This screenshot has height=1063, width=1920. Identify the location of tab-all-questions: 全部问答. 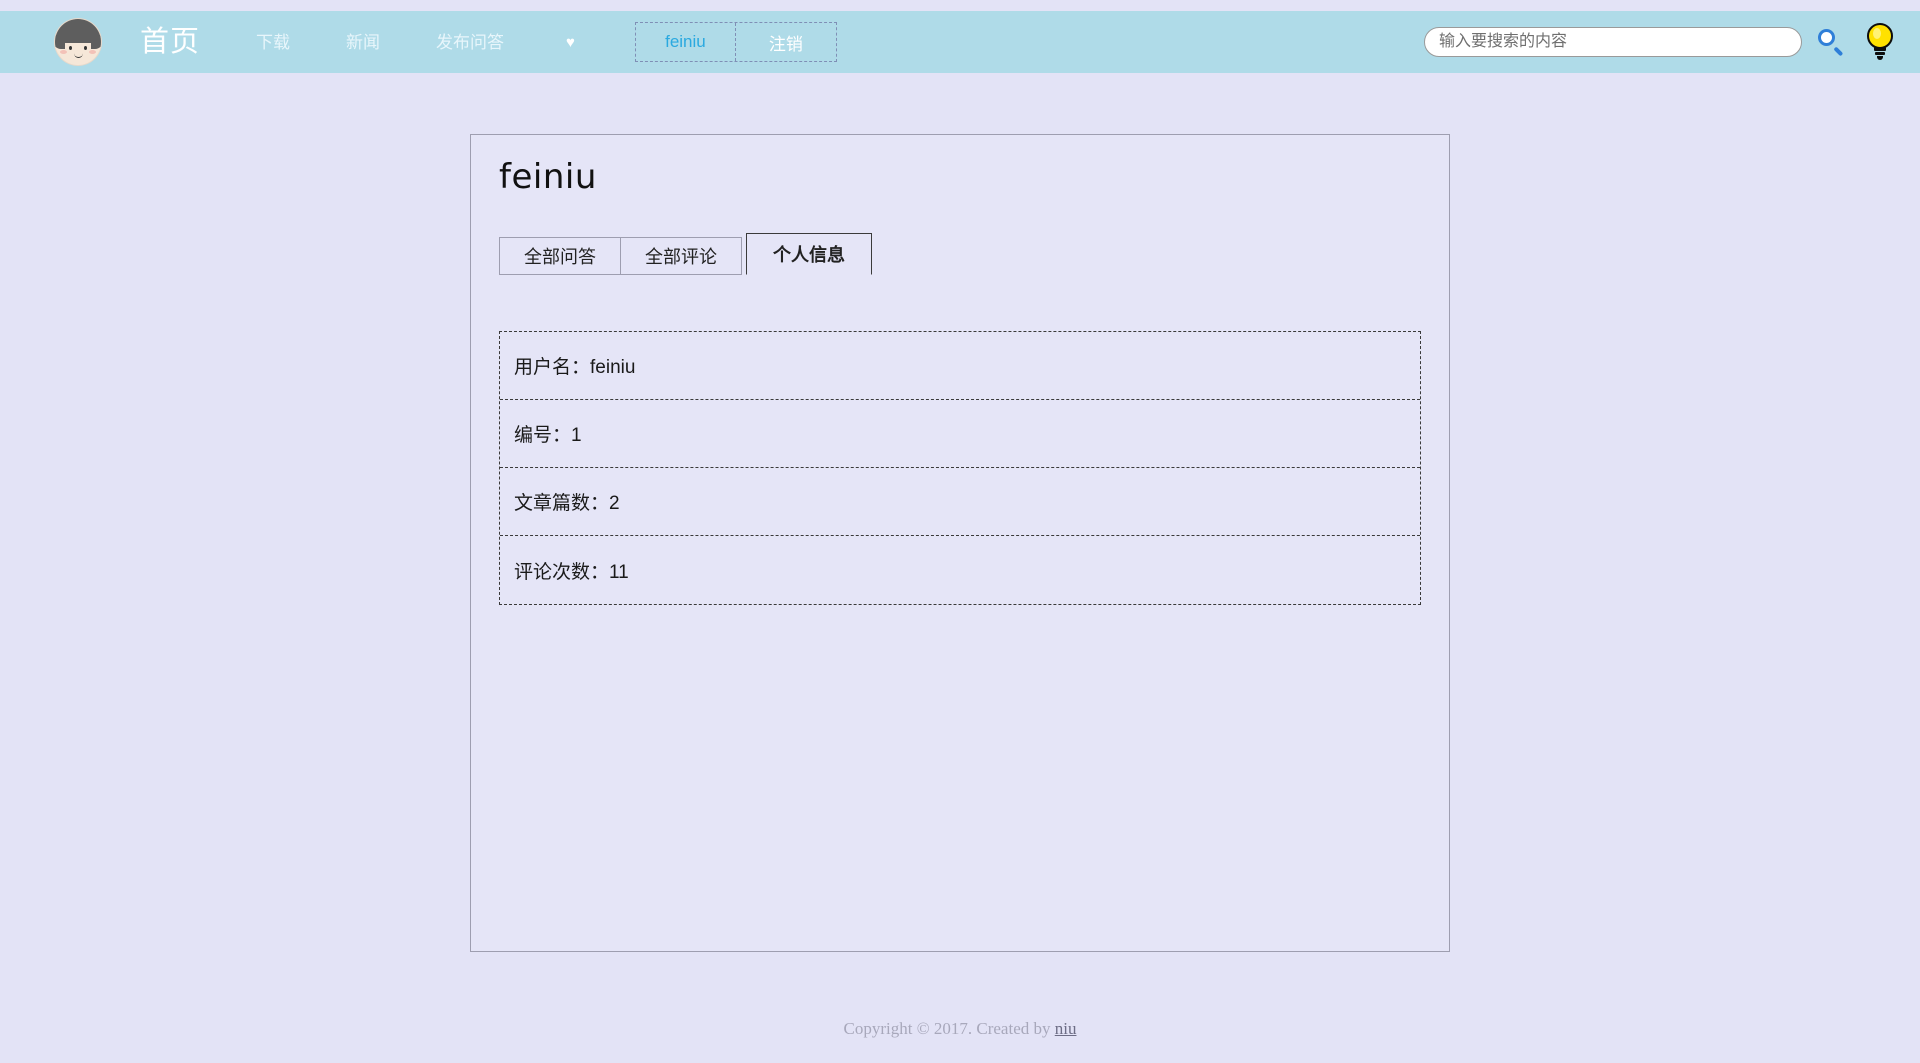
(559, 256).